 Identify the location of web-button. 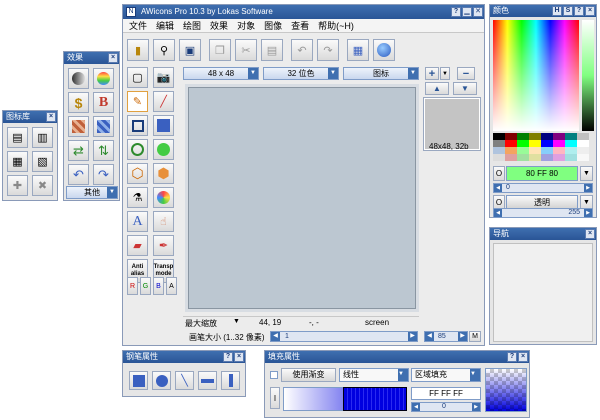
(384, 50).